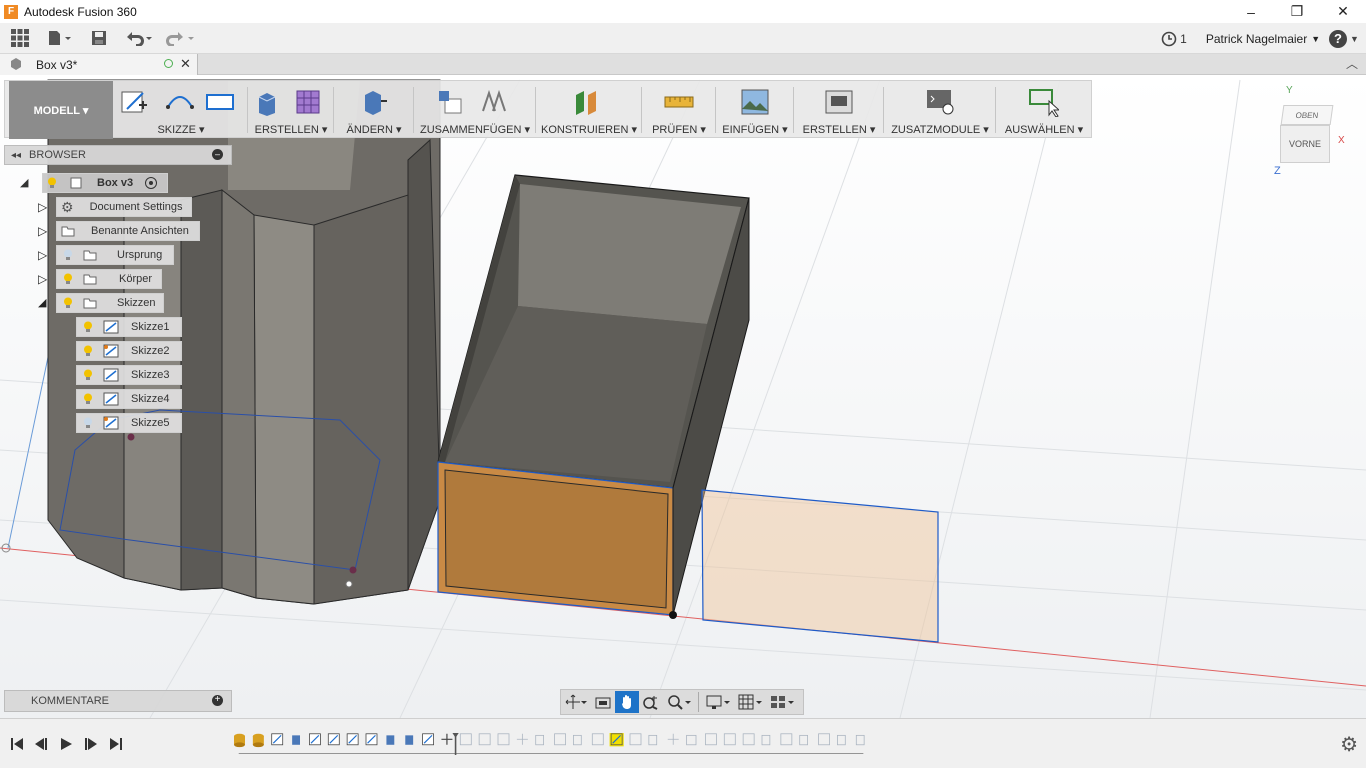  I want to click on assemble-group: ZUSAMMENFÜGEN ▾, so click(475, 110).